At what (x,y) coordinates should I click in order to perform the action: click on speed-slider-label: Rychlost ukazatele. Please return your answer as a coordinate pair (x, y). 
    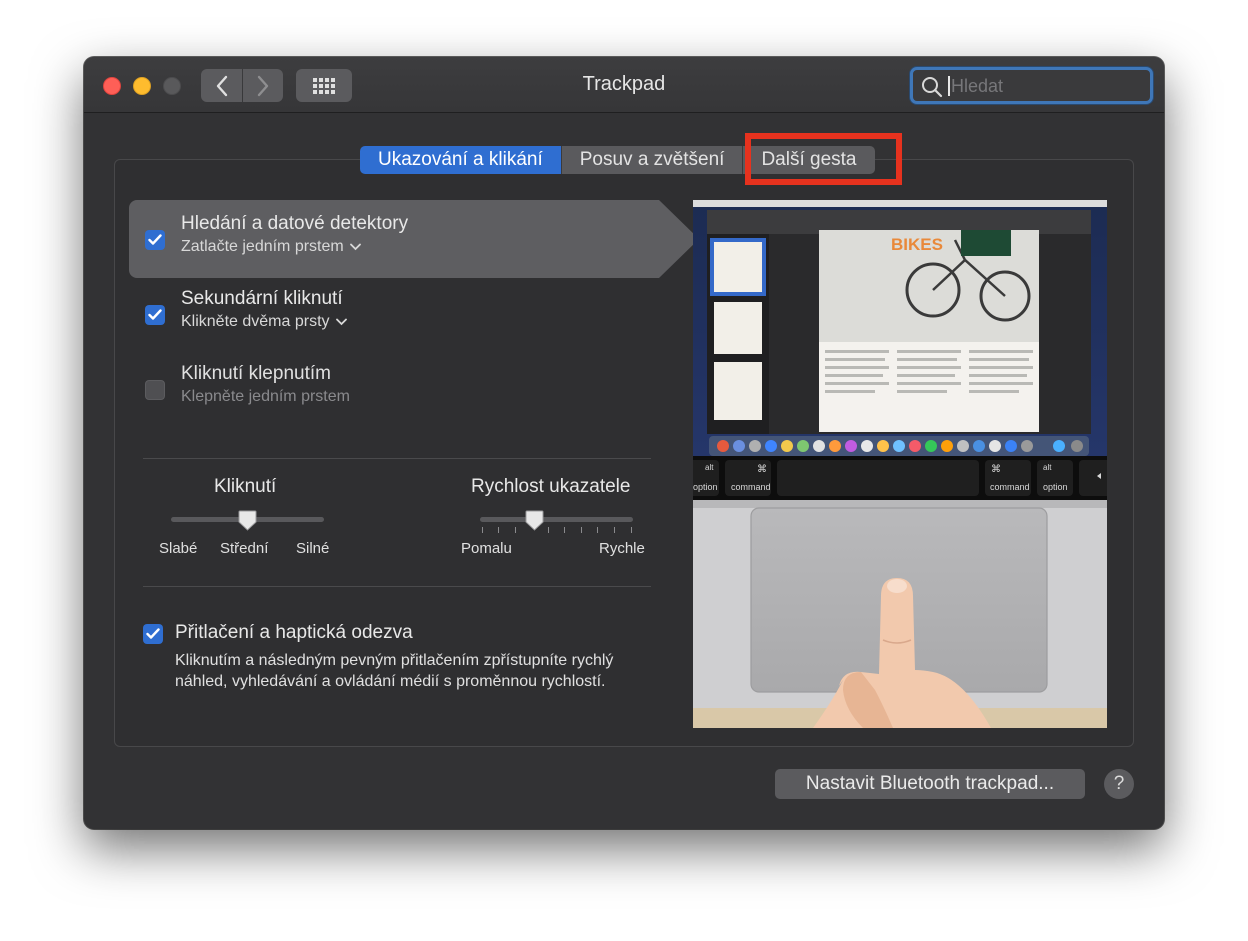
    Looking at the image, I should click on (551, 486).